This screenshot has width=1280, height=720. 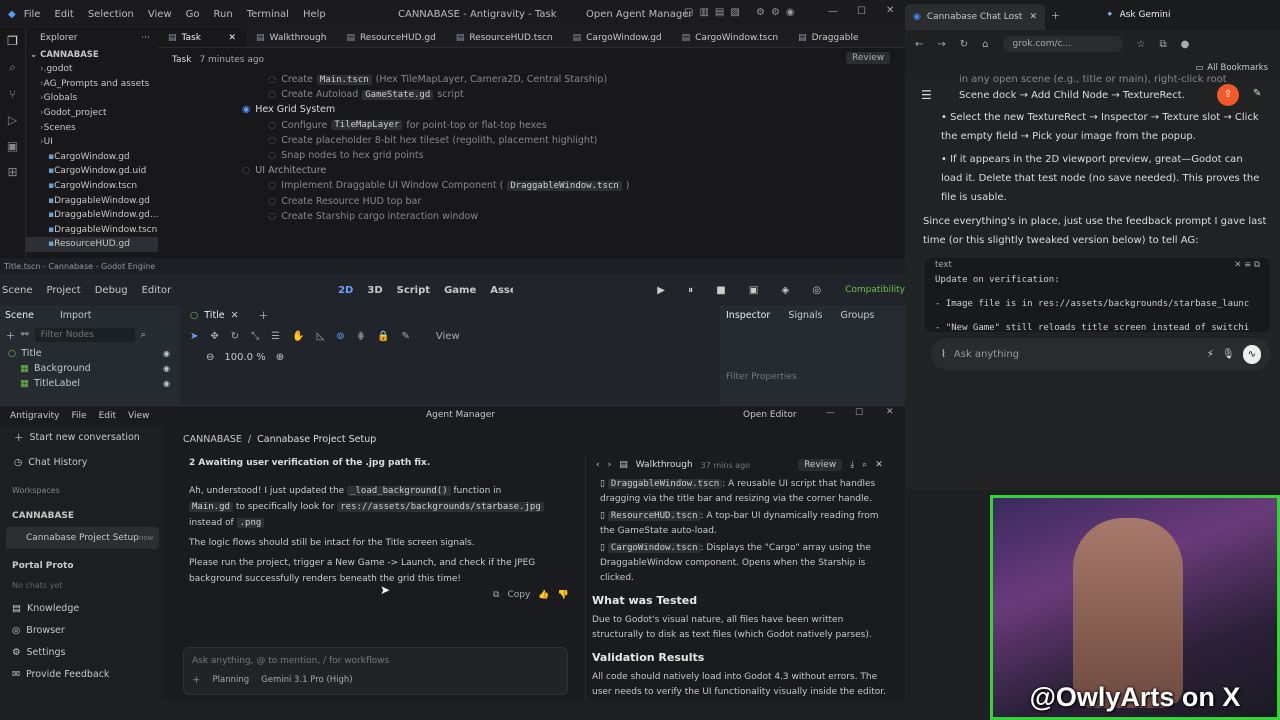 What do you see at coordinates (598, 465) in the screenshot?
I see `nav-back-icon: ‹` at bounding box center [598, 465].